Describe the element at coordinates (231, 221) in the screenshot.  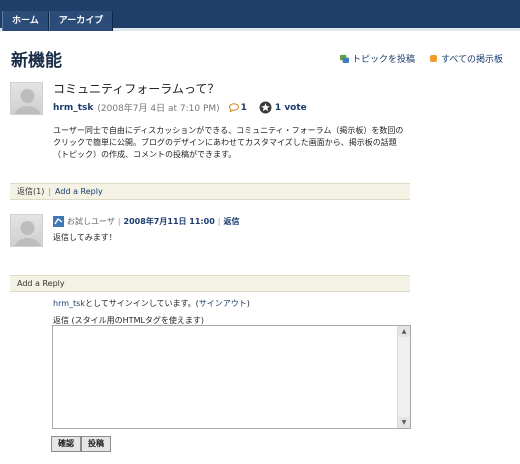
I see `reply-link: 返信` at that location.